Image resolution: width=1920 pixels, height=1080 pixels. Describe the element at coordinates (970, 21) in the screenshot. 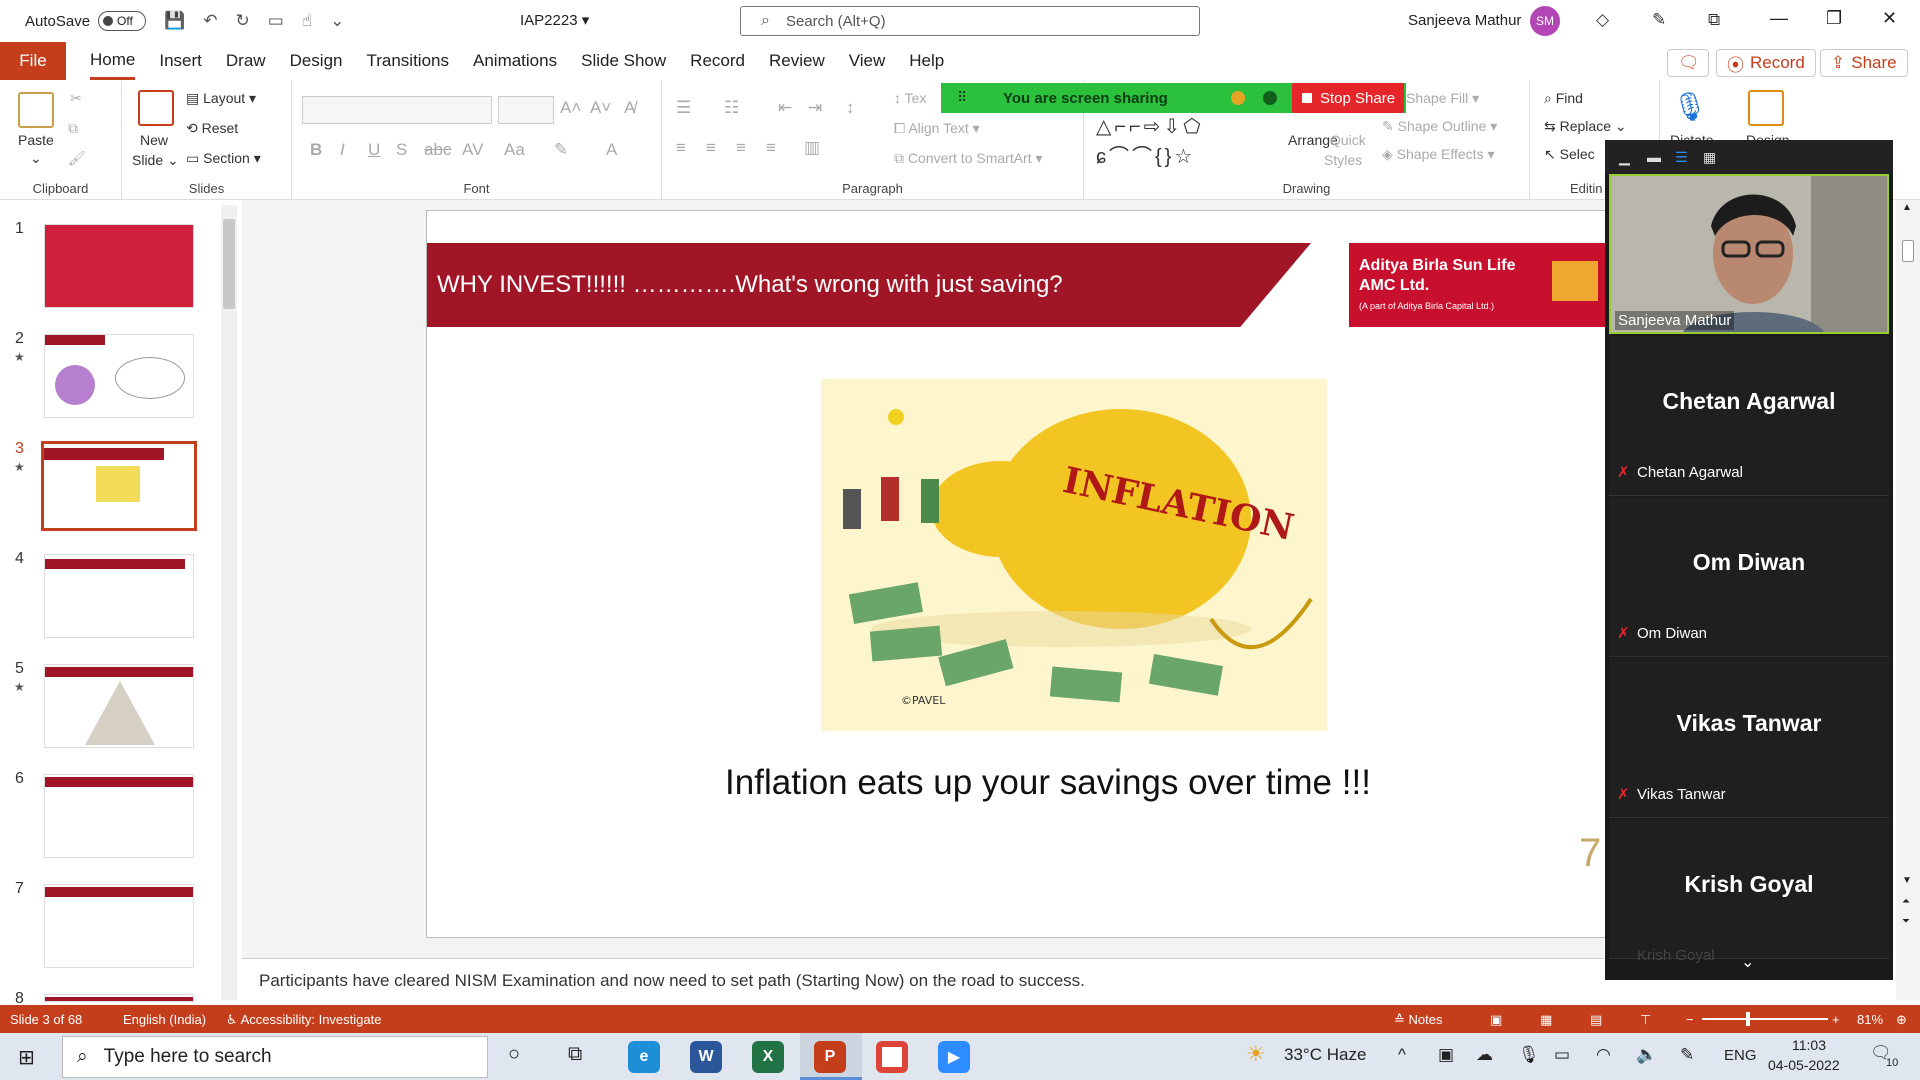

I see `search-input: ⌕ Search (Alt+Q)` at that location.